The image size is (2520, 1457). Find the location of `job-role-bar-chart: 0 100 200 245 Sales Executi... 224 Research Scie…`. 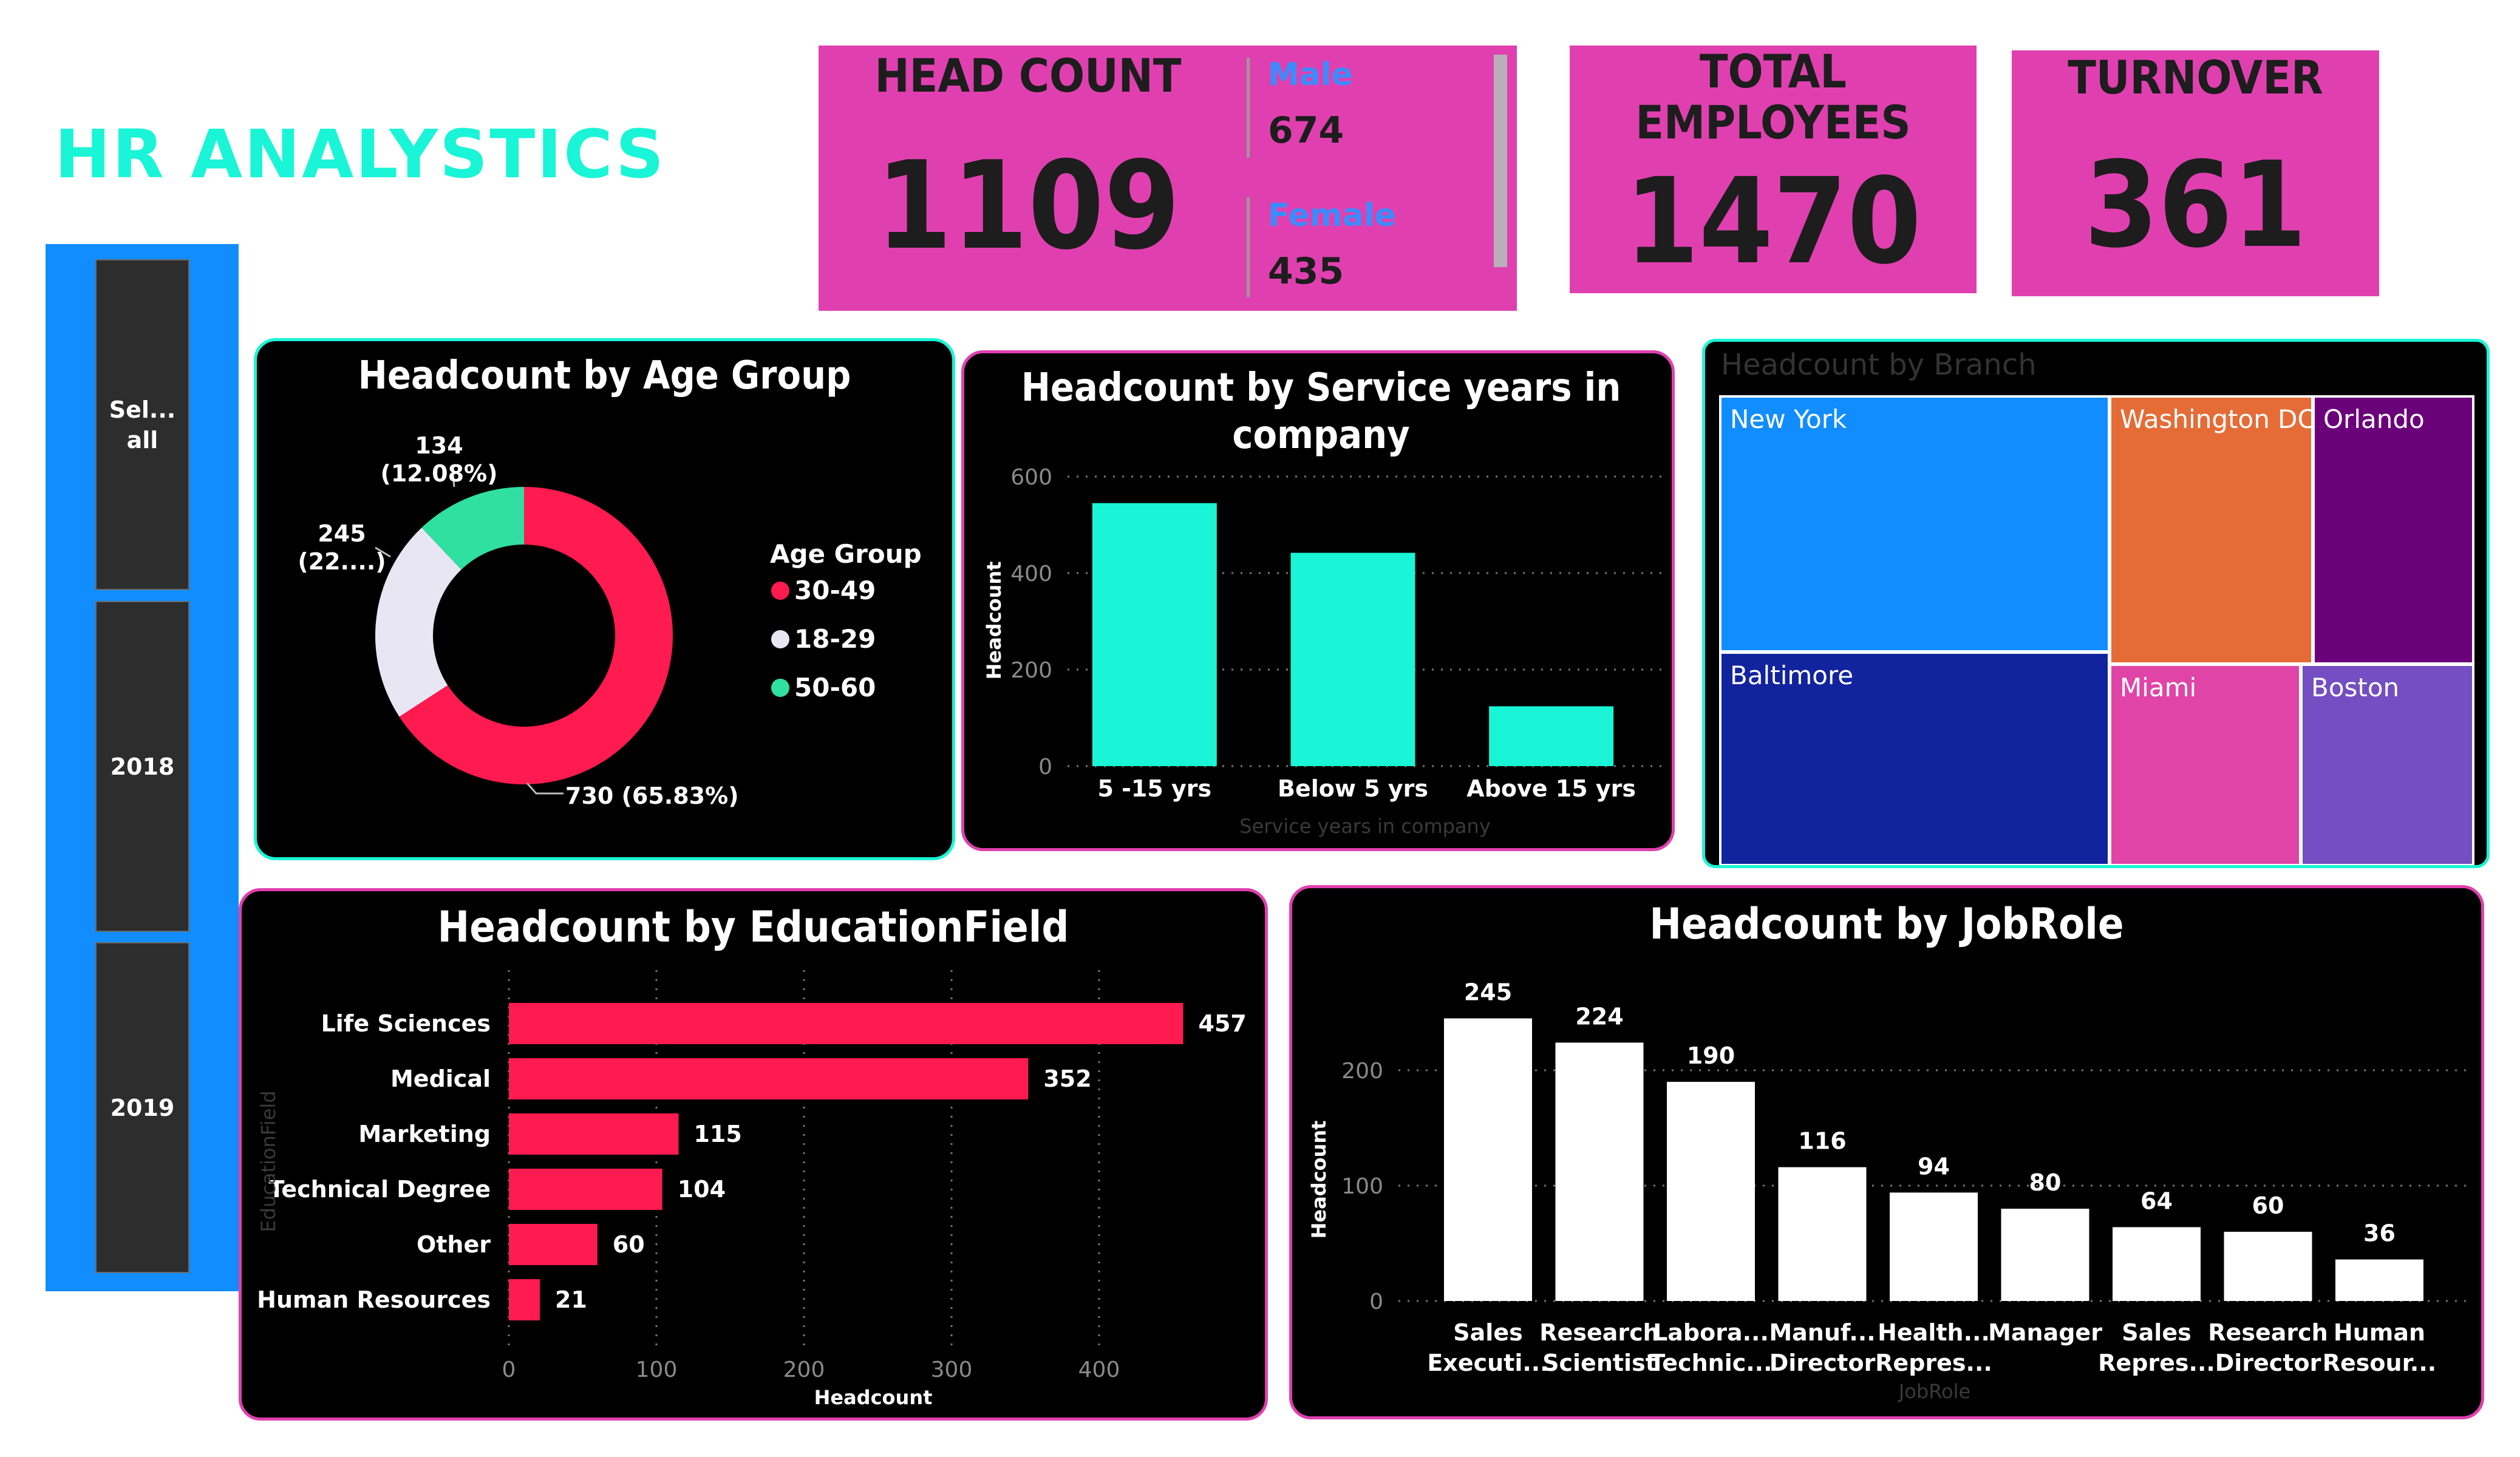

job-role-bar-chart: 0 100 200 245 Sales Executi... 224 Research Scie… is located at coordinates (1887, 1191).